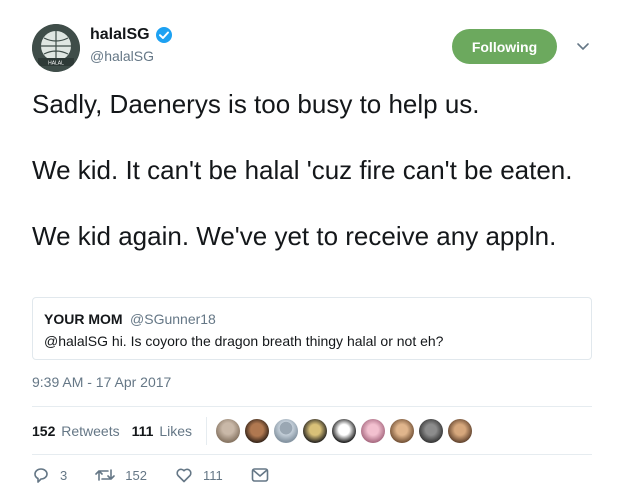 This screenshot has width=625, height=503. What do you see at coordinates (56, 64) in the screenshot?
I see `avatar-text: HALAL` at bounding box center [56, 64].